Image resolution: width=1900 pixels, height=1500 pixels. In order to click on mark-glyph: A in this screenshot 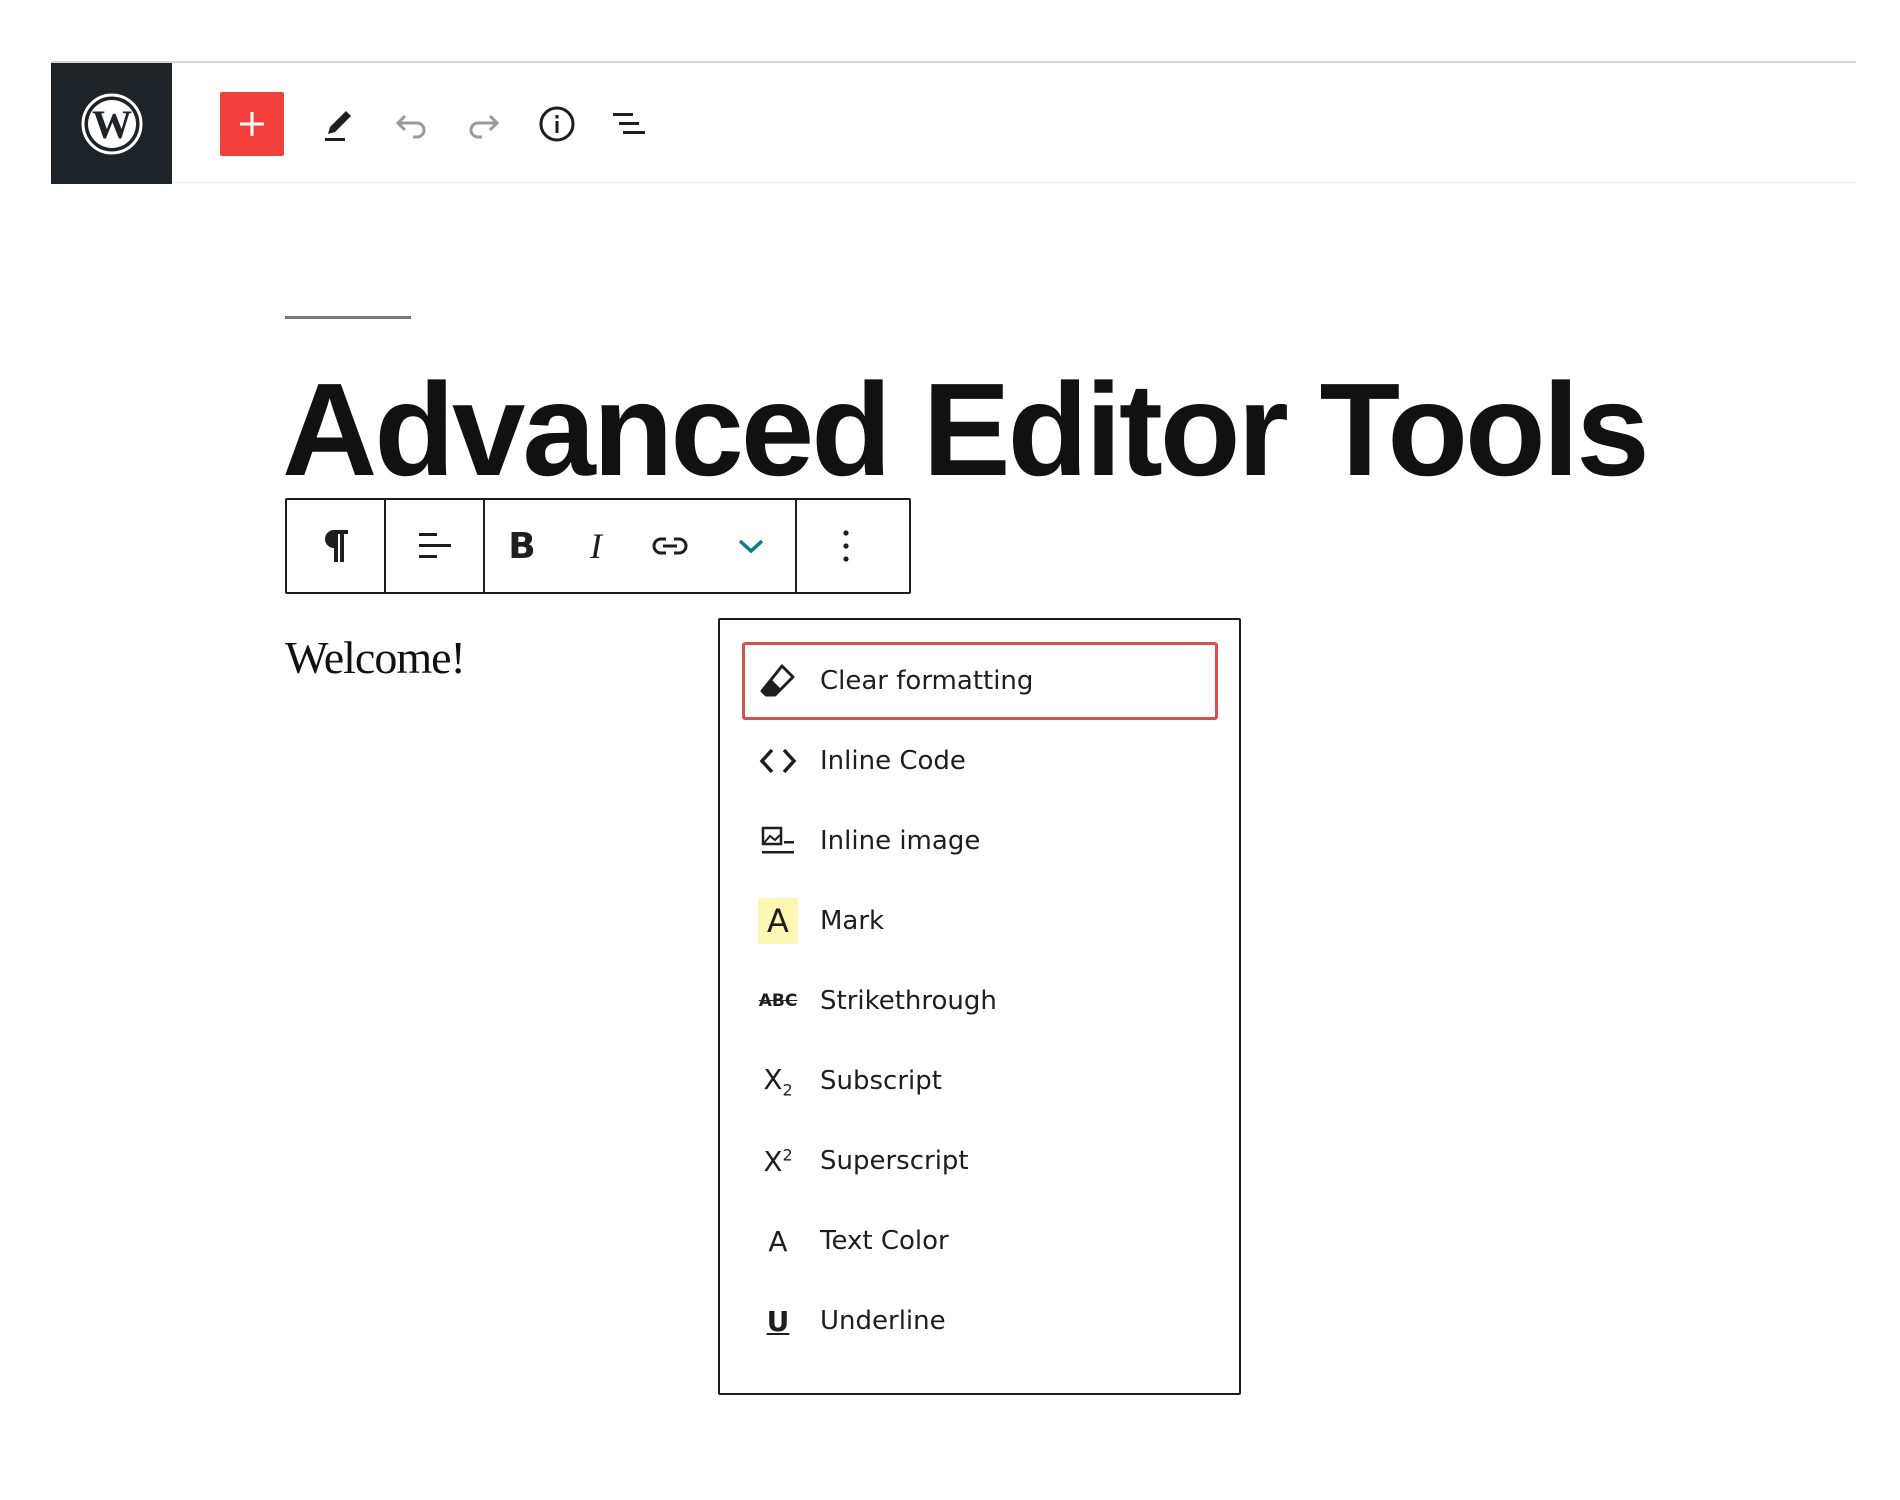, I will do `click(778, 921)`.